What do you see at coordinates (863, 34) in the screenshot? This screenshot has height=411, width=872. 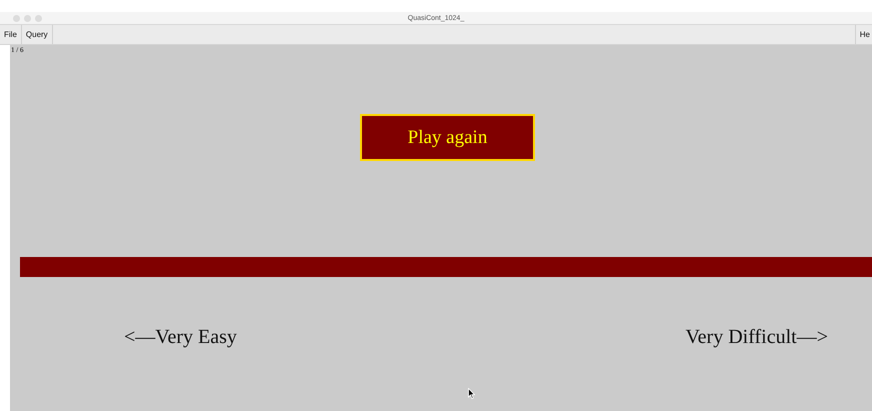 I see `menu-item: He` at bounding box center [863, 34].